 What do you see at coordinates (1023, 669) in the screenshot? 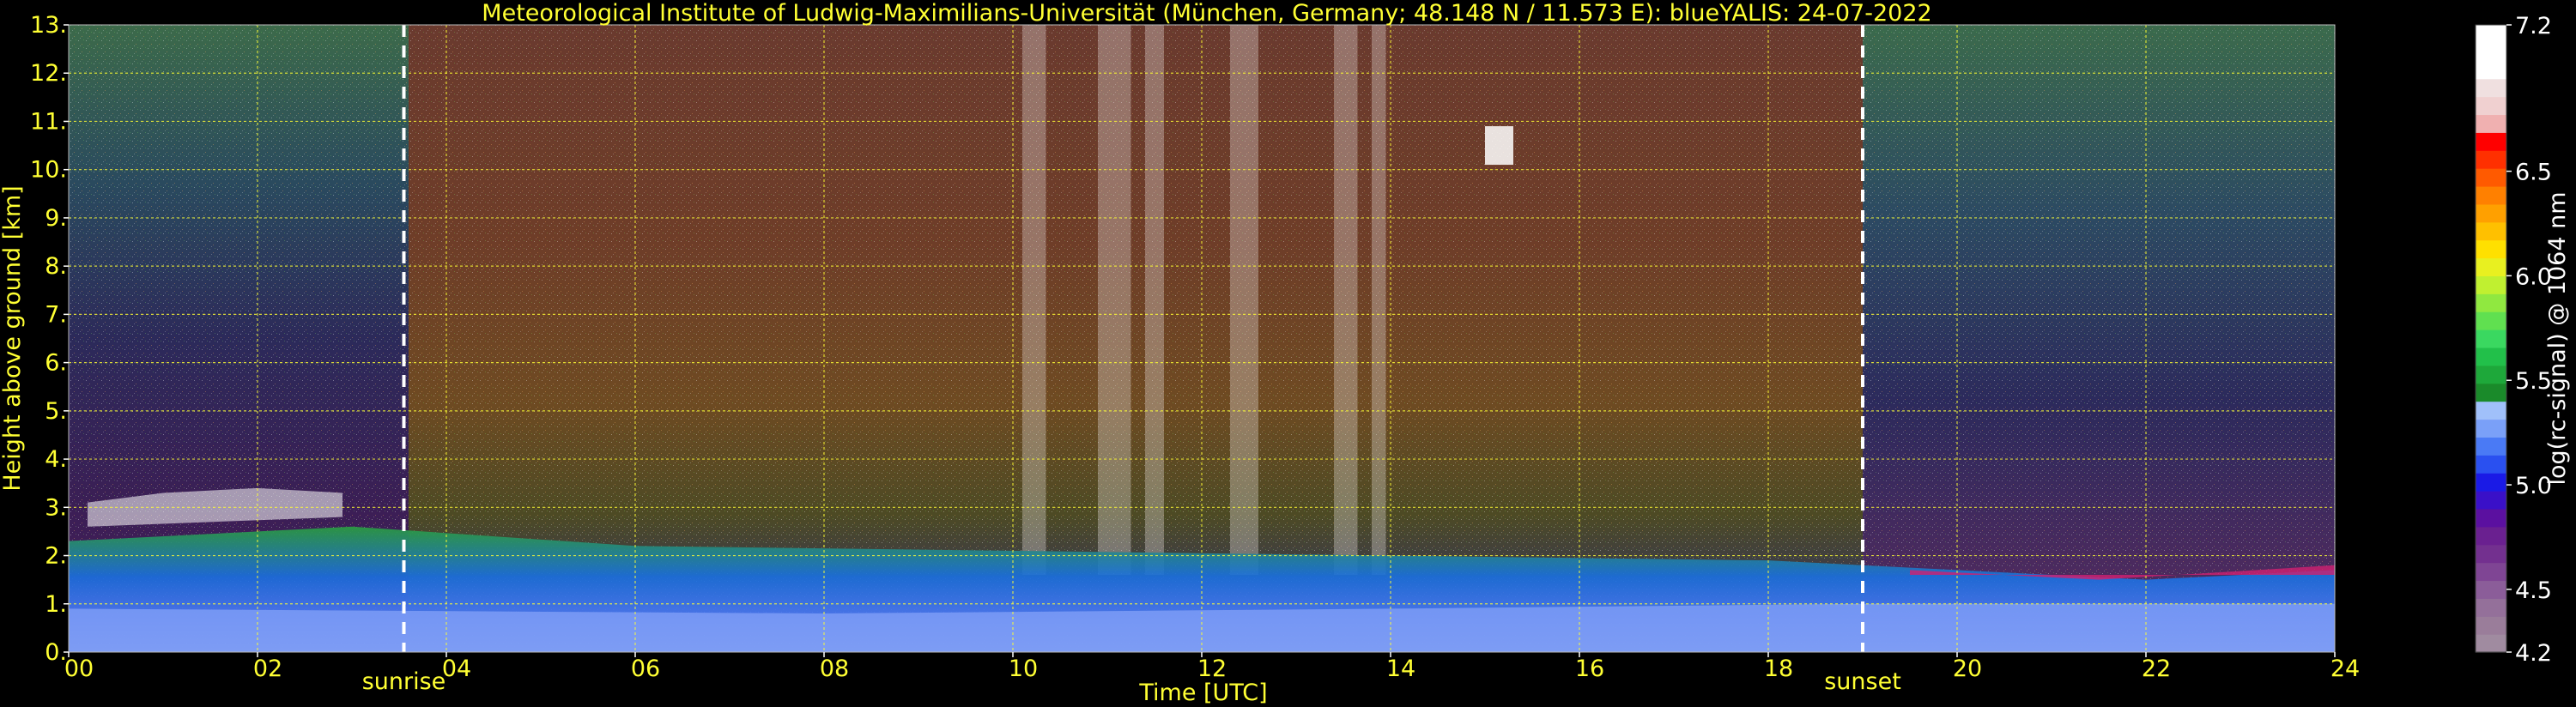
I see `x-tick-label: 10` at bounding box center [1023, 669].